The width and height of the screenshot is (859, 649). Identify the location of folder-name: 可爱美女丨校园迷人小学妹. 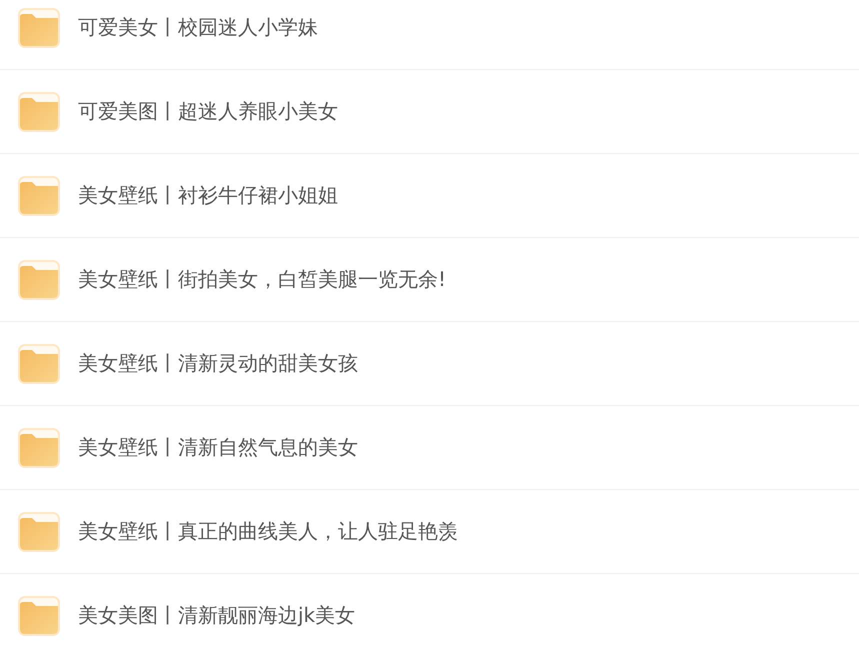
(198, 27).